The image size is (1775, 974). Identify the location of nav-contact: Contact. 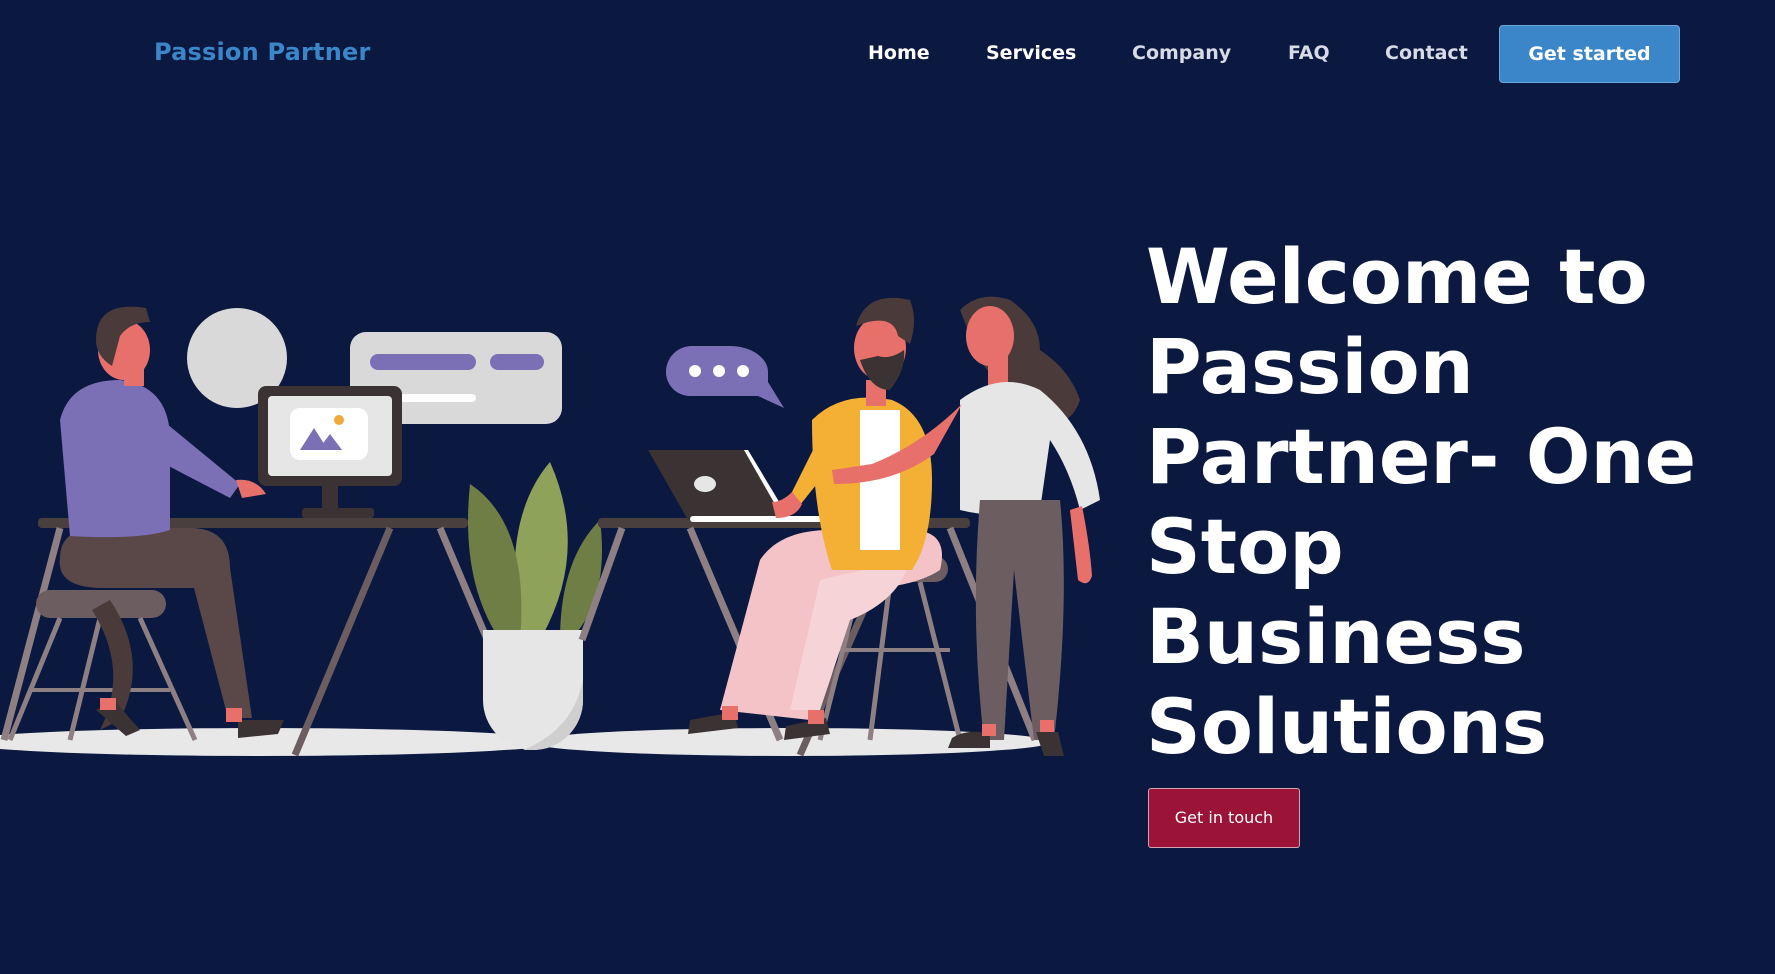
(1426, 53).